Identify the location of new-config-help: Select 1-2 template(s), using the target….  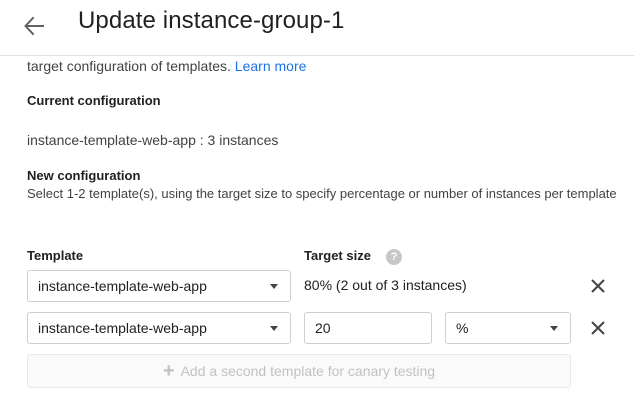
(322, 193).